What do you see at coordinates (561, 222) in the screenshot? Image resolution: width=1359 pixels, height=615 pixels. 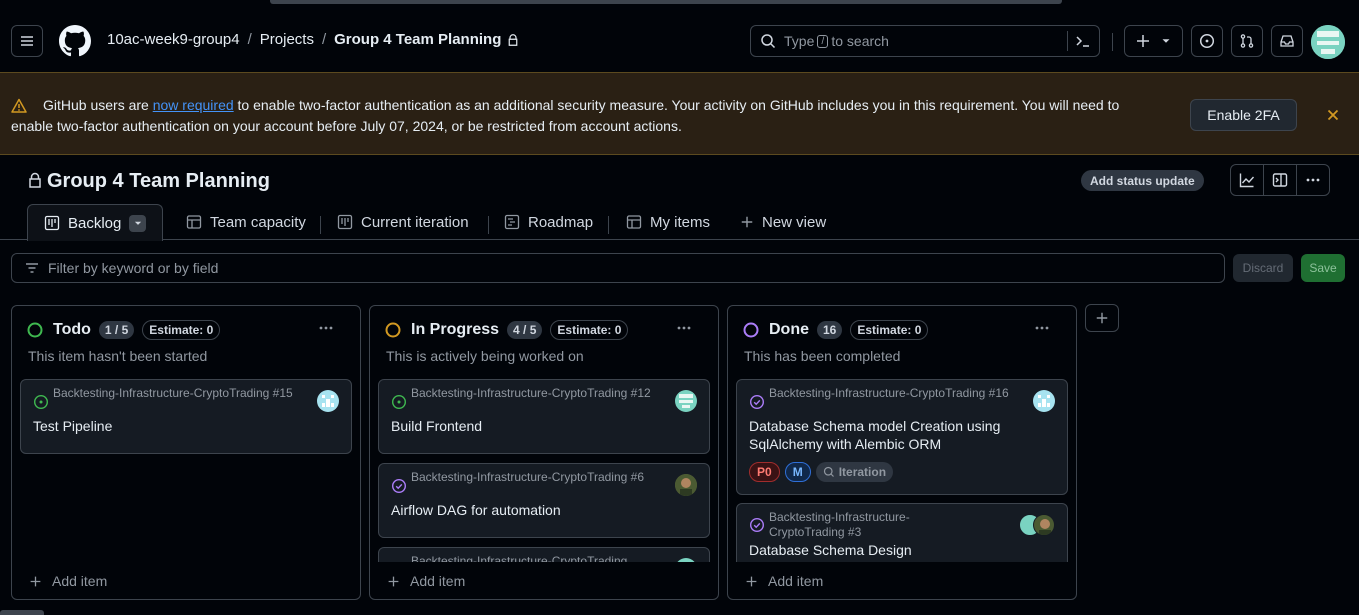 I see `tab-label: Roadmap` at bounding box center [561, 222].